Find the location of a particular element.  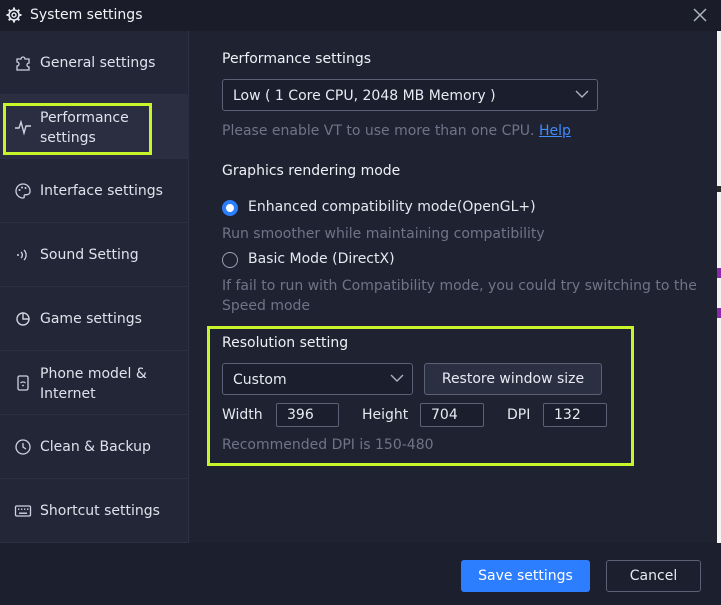

dpi-input: 132 is located at coordinates (575, 415).